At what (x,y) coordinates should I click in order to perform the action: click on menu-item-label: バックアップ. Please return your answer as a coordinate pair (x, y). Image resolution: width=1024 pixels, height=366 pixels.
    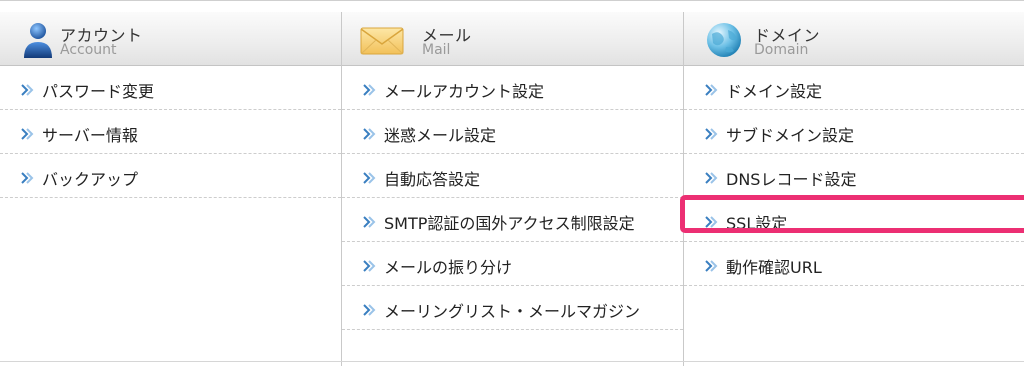
    Looking at the image, I should click on (90, 179).